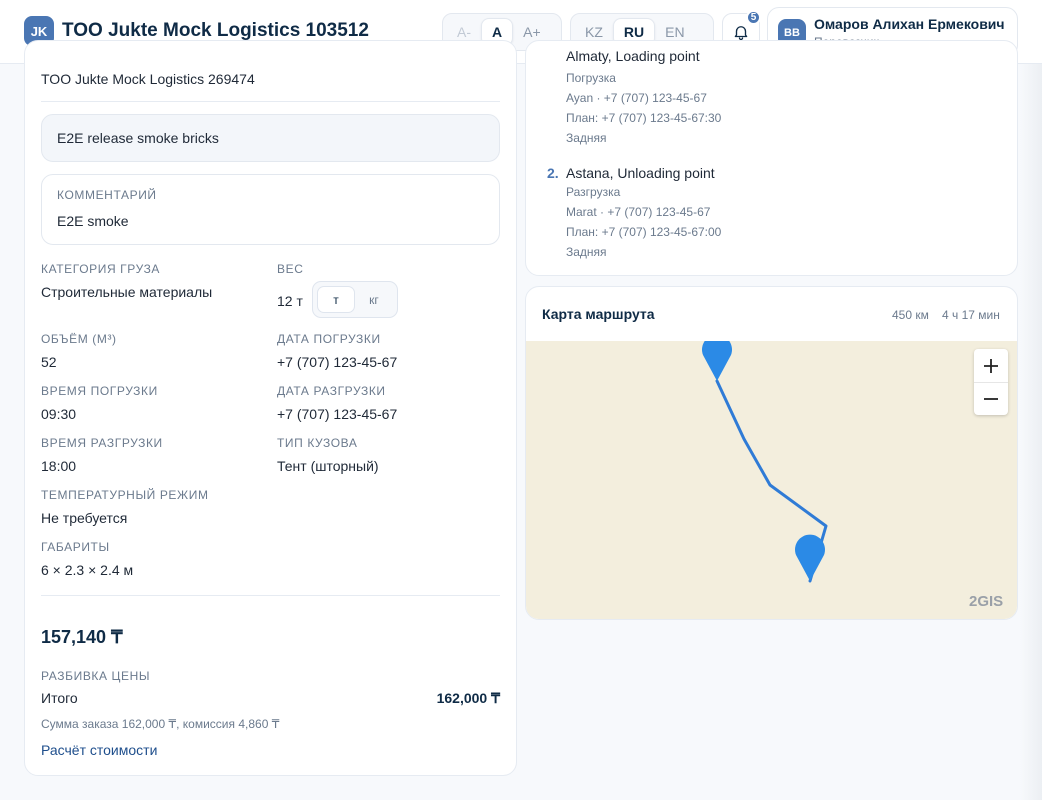  I want to click on zoom-controls, so click(991, 382).